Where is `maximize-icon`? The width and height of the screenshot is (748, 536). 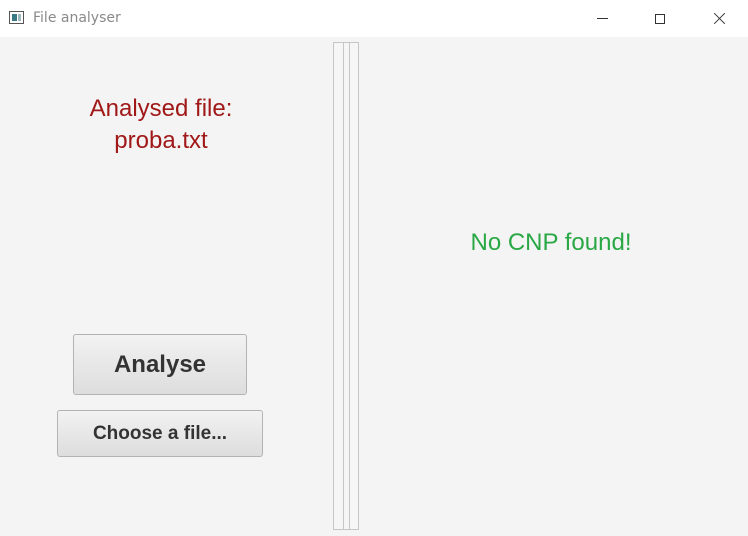 maximize-icon is located at coordinates (660, 18).